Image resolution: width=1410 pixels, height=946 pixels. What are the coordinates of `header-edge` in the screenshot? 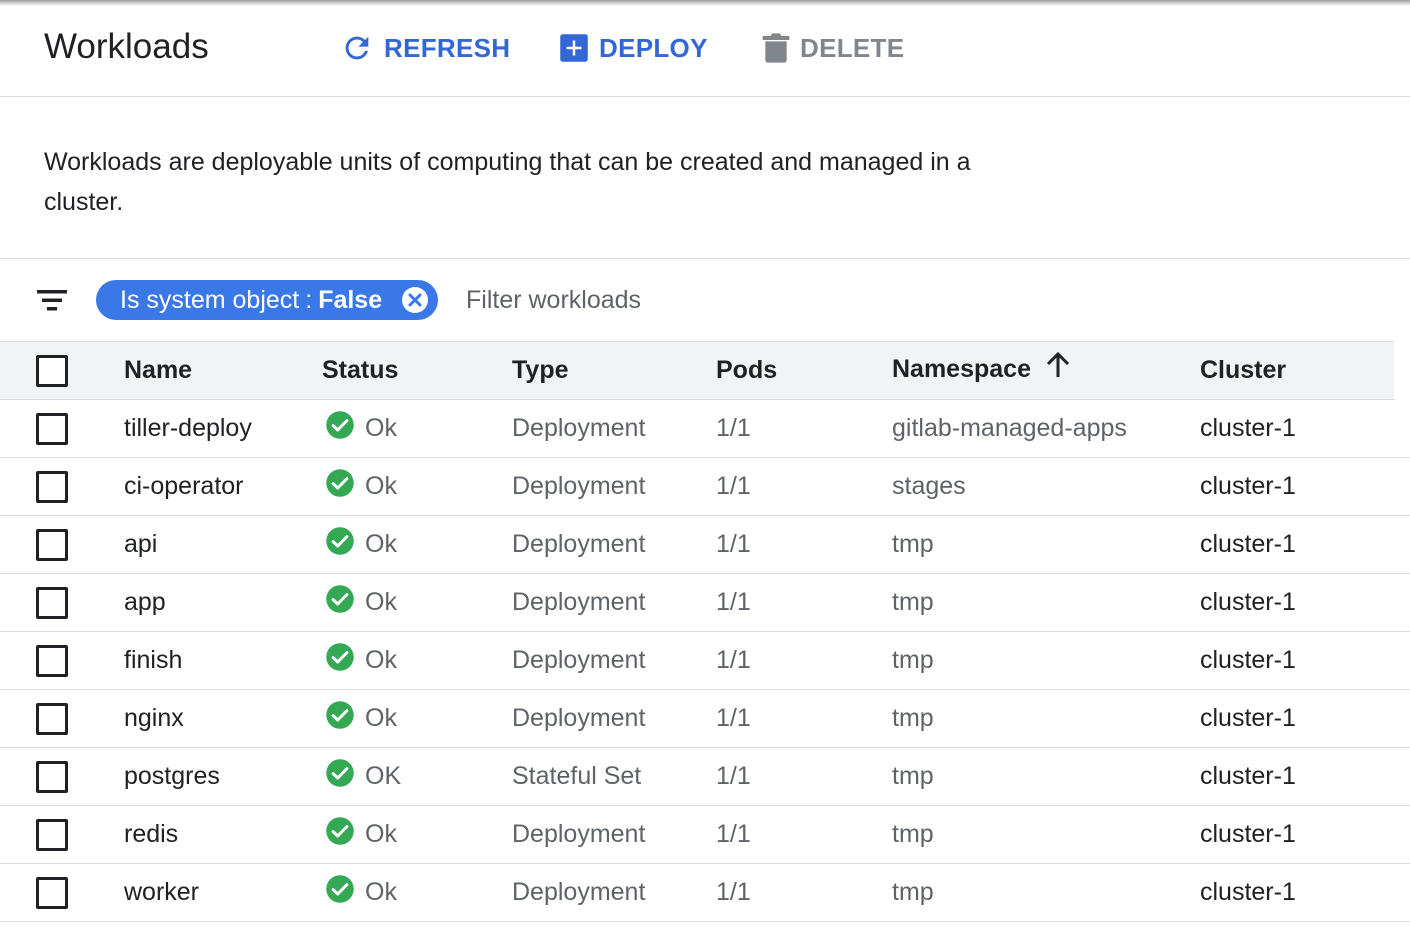 It's located at (1402, 370).